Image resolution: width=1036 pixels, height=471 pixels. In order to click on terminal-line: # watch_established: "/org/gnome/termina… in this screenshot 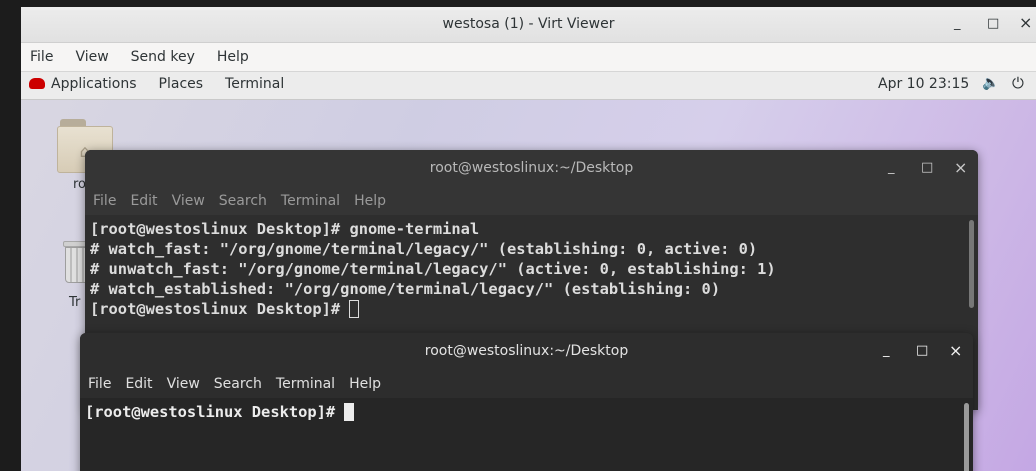, I will do `click(405, 289)`.